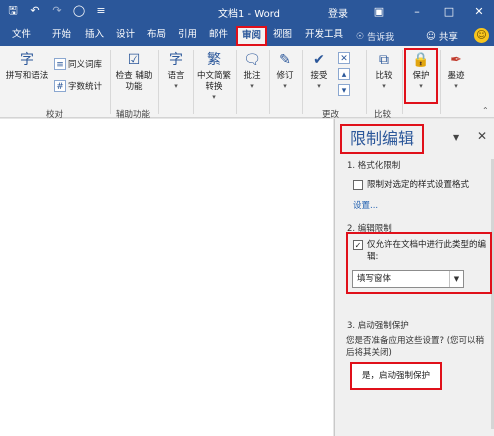 The image size is (494, 436). Describe the element at coordinates (378, 326) in the screenshot. I see `start-enforcement-heading: 3. 启动强制保护` at that location.